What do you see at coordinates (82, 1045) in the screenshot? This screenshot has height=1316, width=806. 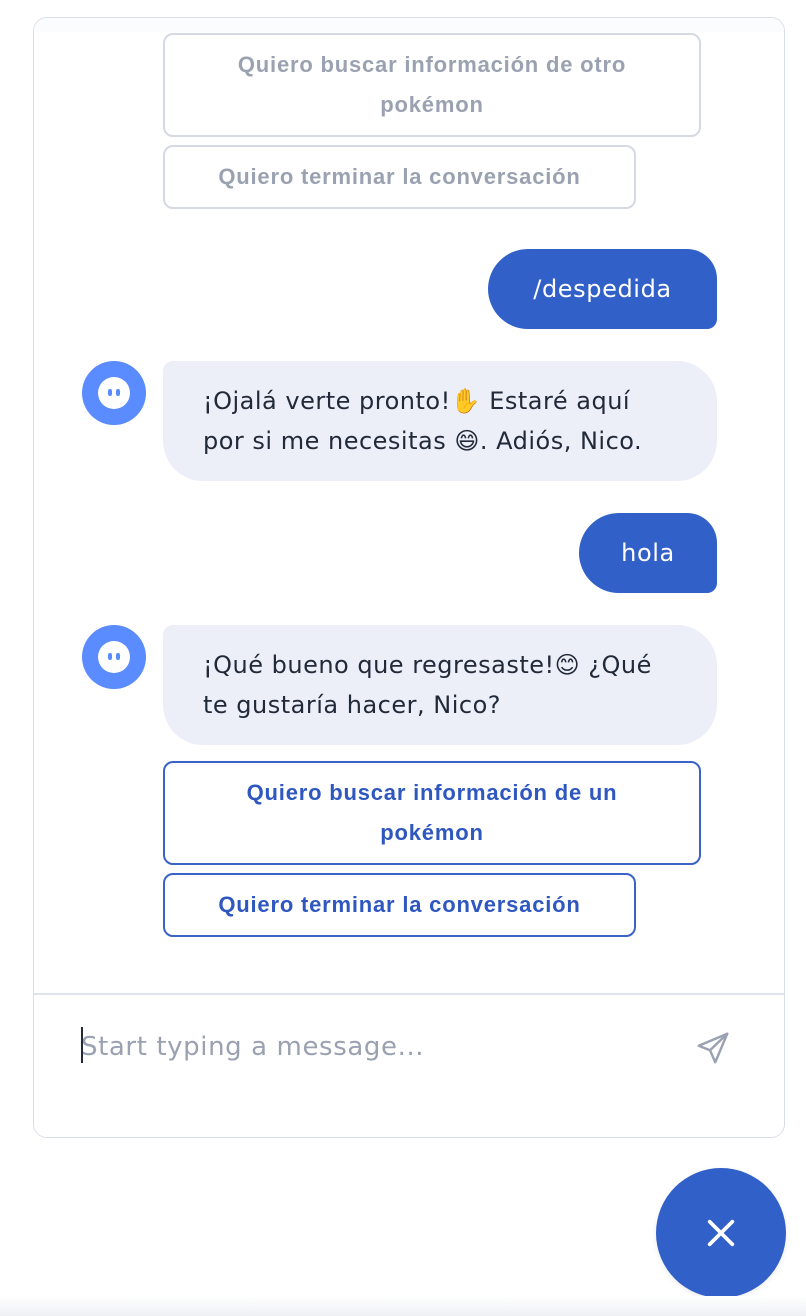 I see `text-caret` at bounding box center [82, 1045].